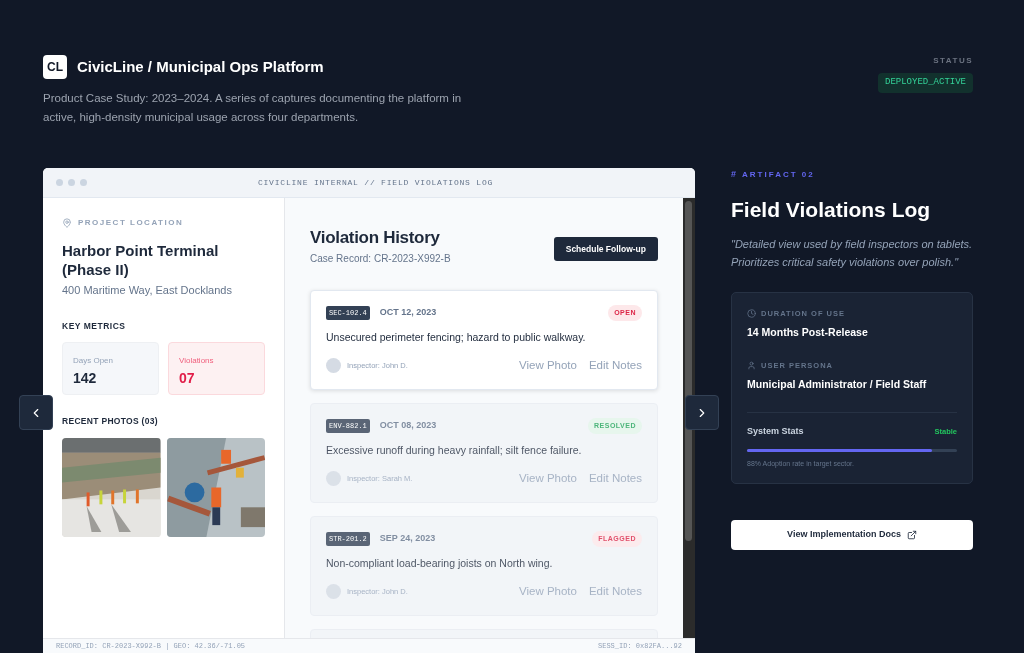  What do you see at coordinates (55, 67) in the screenshot?
I see `logo: CL` at bounding box center [55, 67].